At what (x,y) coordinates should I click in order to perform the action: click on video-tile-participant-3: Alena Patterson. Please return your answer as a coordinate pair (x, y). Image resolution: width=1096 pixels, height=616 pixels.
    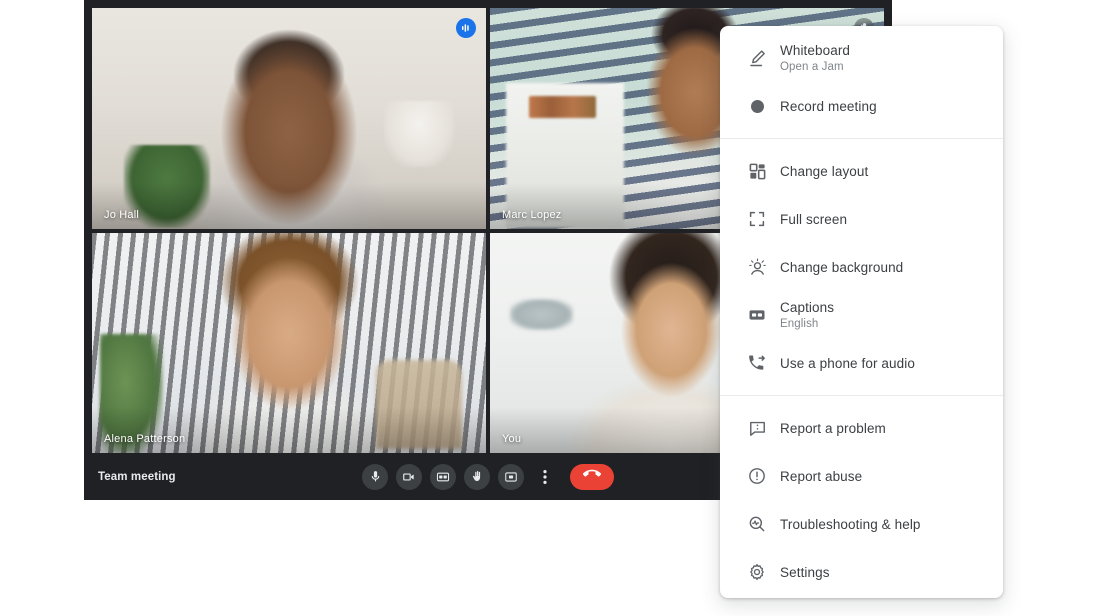
    Looking at the image, I should click on (289, 342).